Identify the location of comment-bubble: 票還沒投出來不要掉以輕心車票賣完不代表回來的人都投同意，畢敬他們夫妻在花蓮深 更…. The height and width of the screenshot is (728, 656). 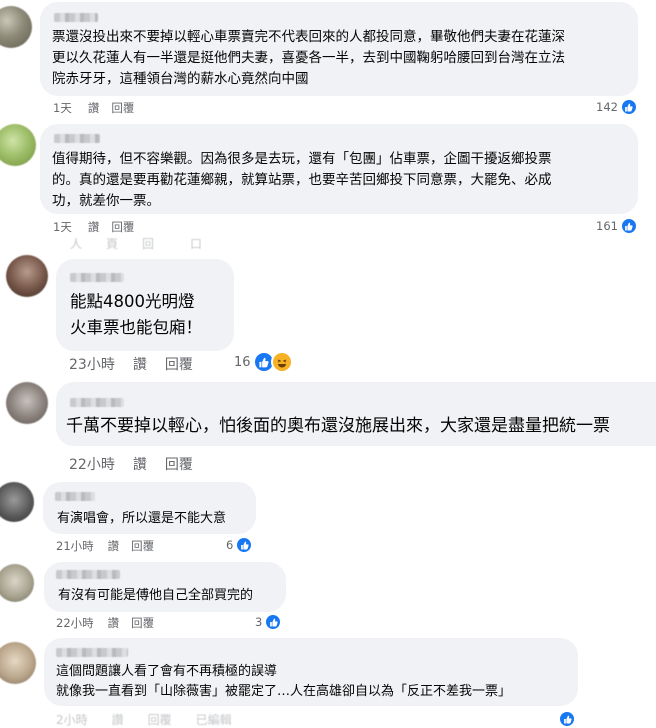
(339, 49).